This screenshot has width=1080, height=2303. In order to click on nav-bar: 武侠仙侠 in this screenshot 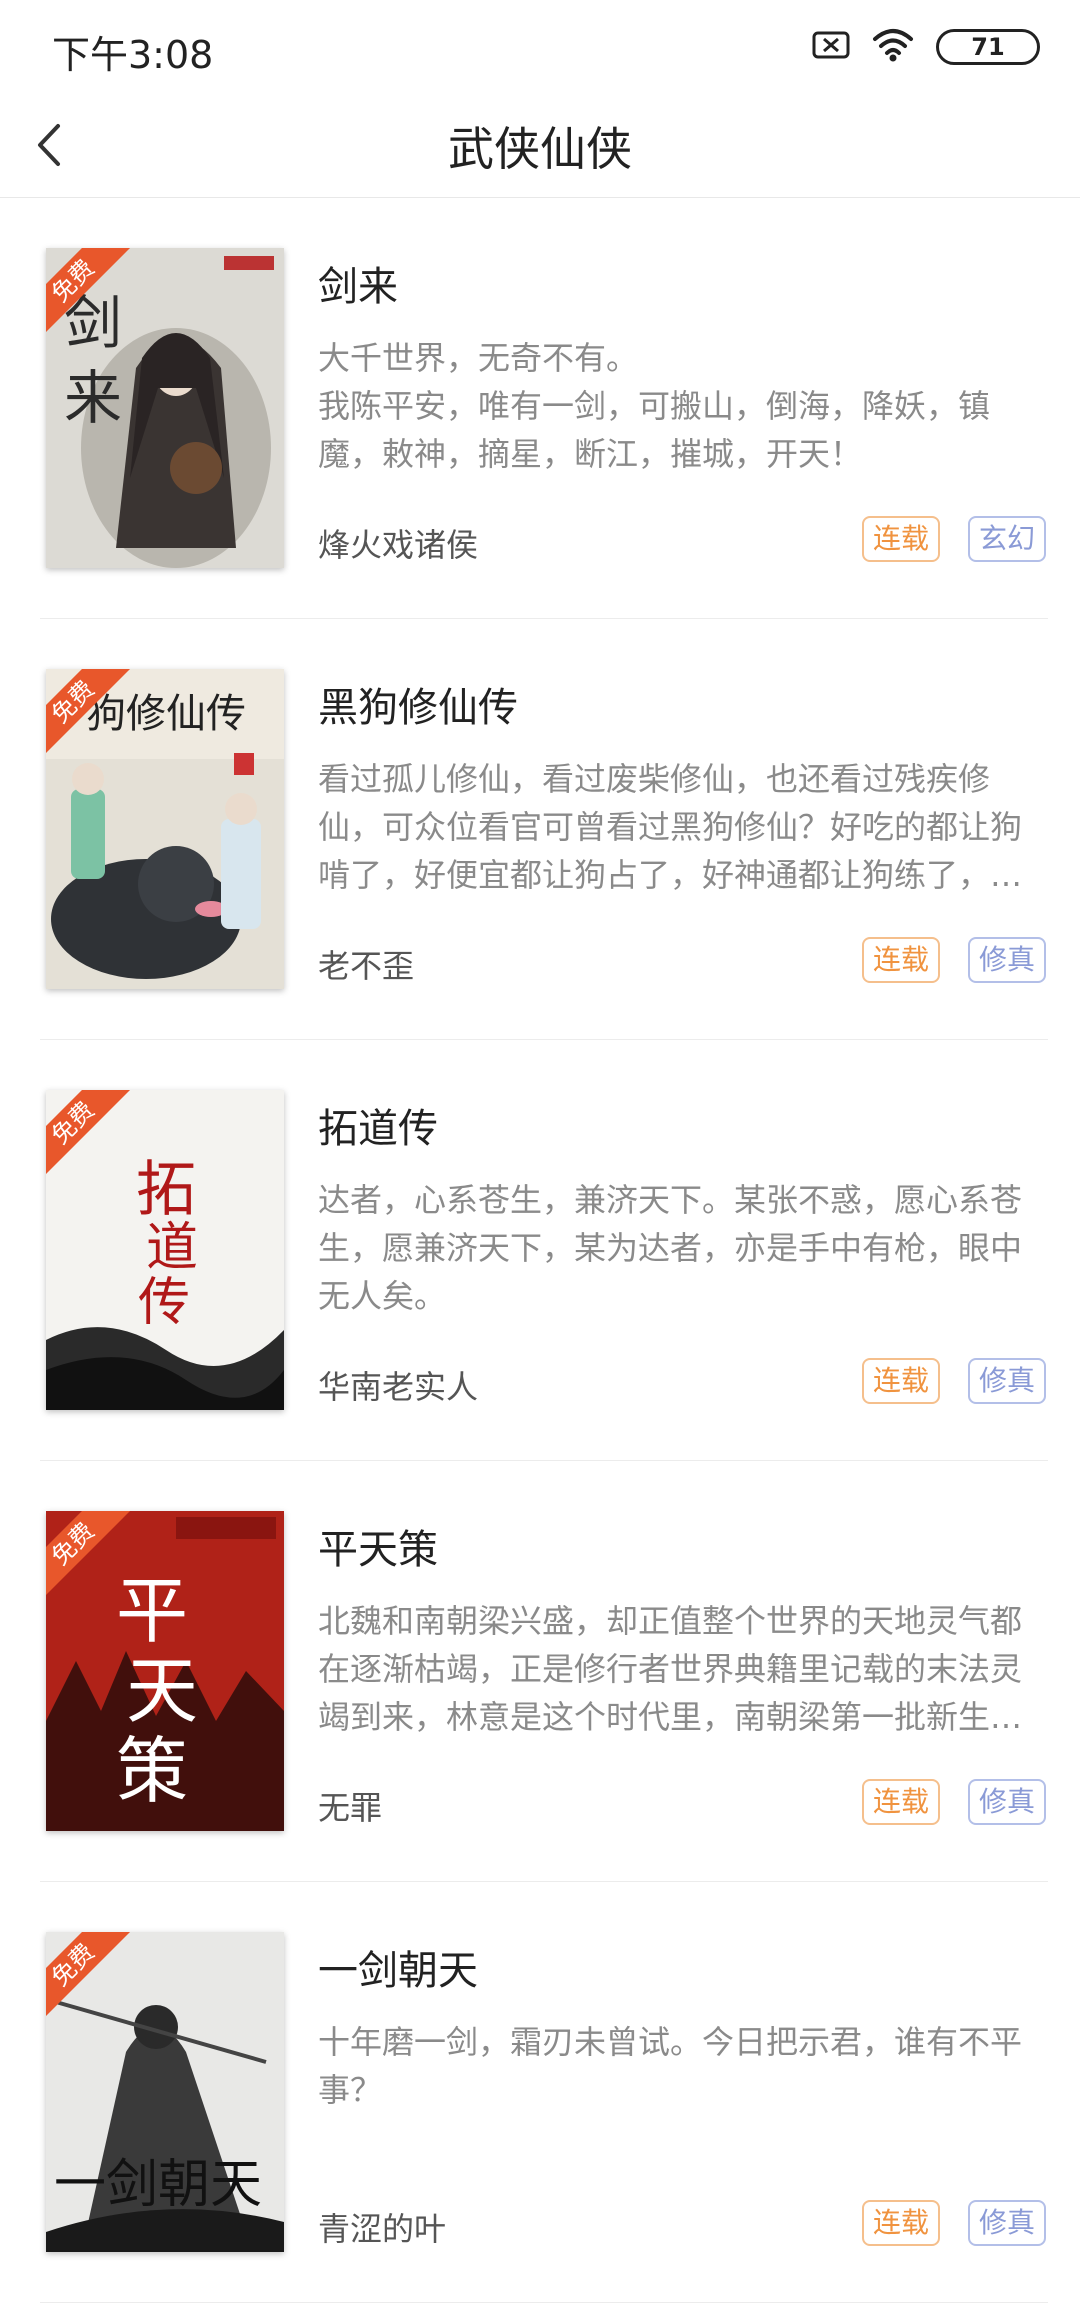, I will do `click(540, 146)`.